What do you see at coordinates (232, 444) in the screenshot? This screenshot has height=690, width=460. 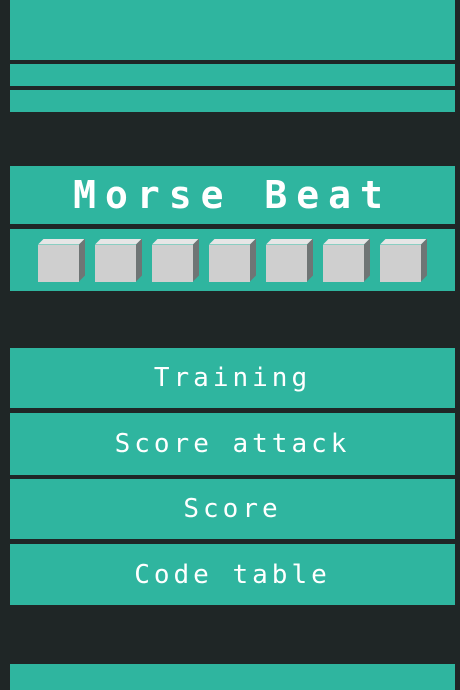 I see `score-attack-button: Score attack` at bounding box center [232, 444].